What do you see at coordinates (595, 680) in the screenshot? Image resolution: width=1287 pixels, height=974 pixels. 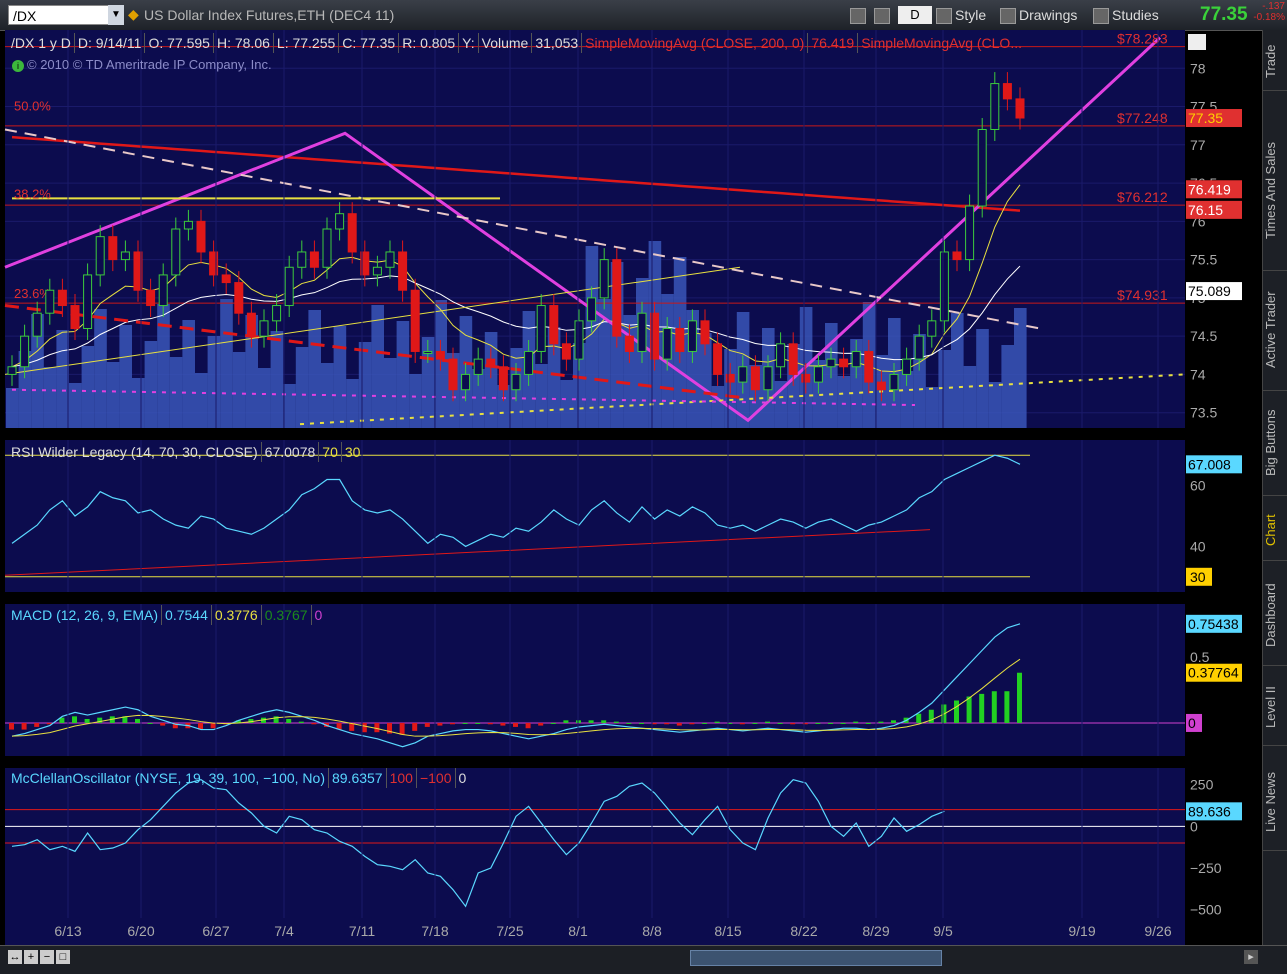 I see `macd-pane` at bounding box center [595, 680].